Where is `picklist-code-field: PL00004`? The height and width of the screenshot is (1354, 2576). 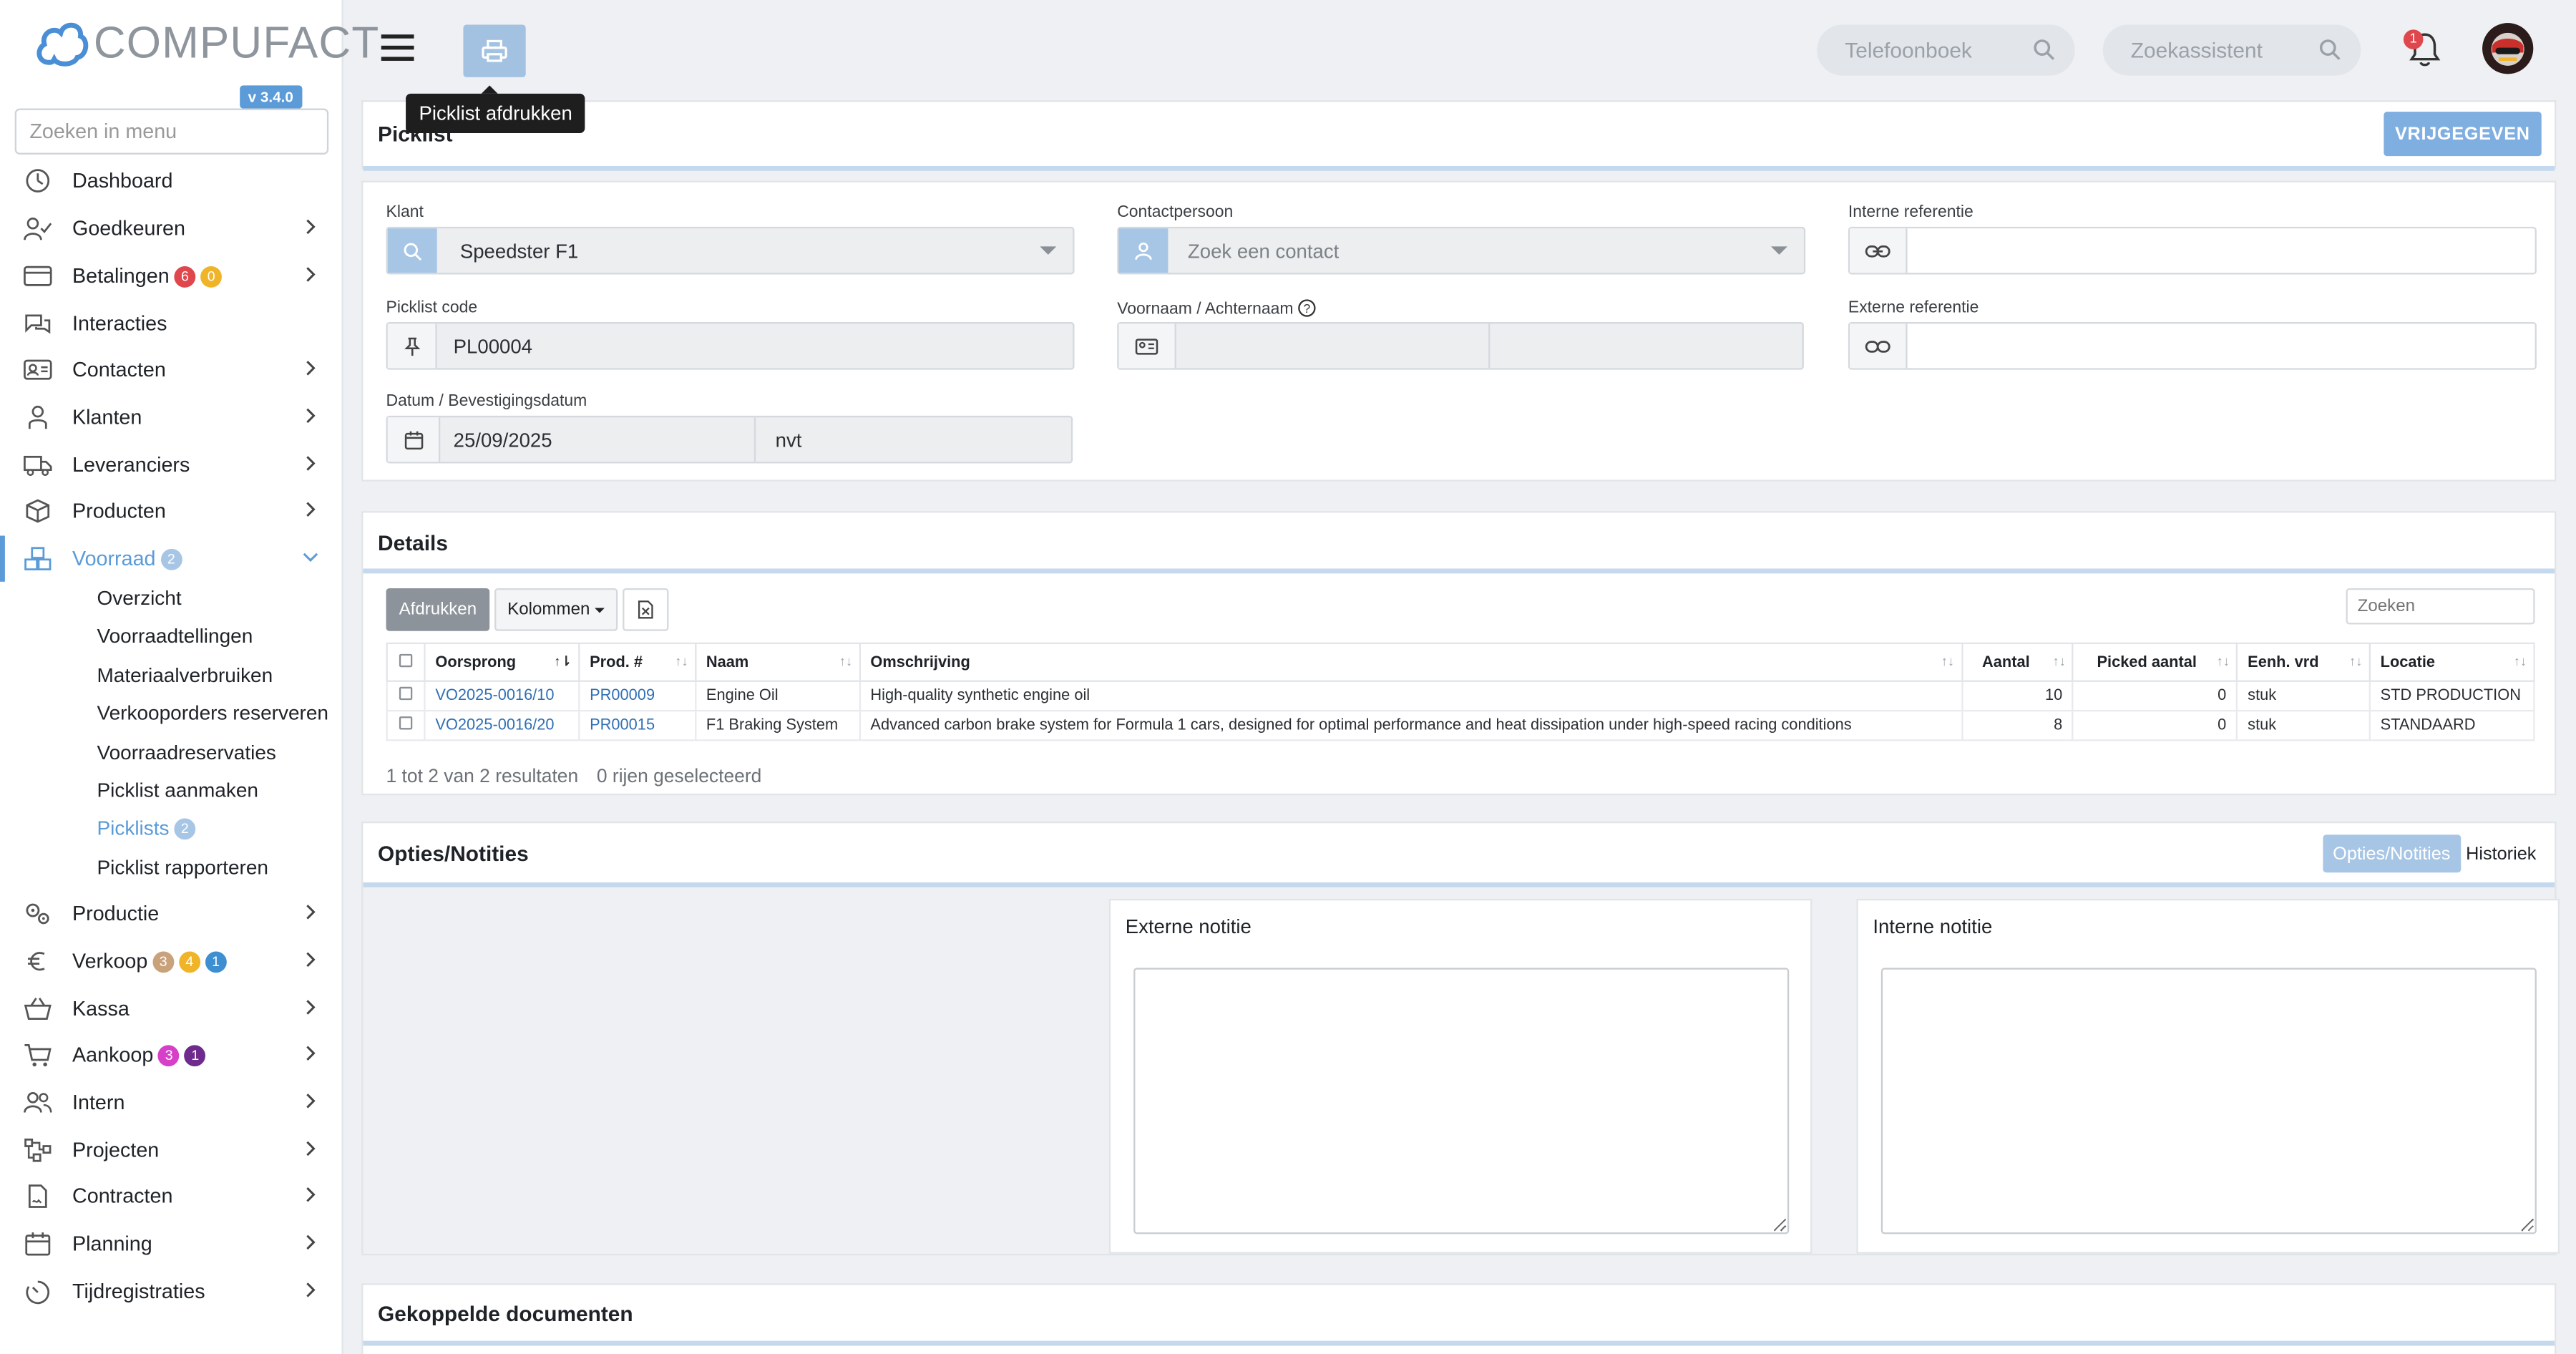 picklist-code-field: PL00004 is located at coordinates (730, 346).